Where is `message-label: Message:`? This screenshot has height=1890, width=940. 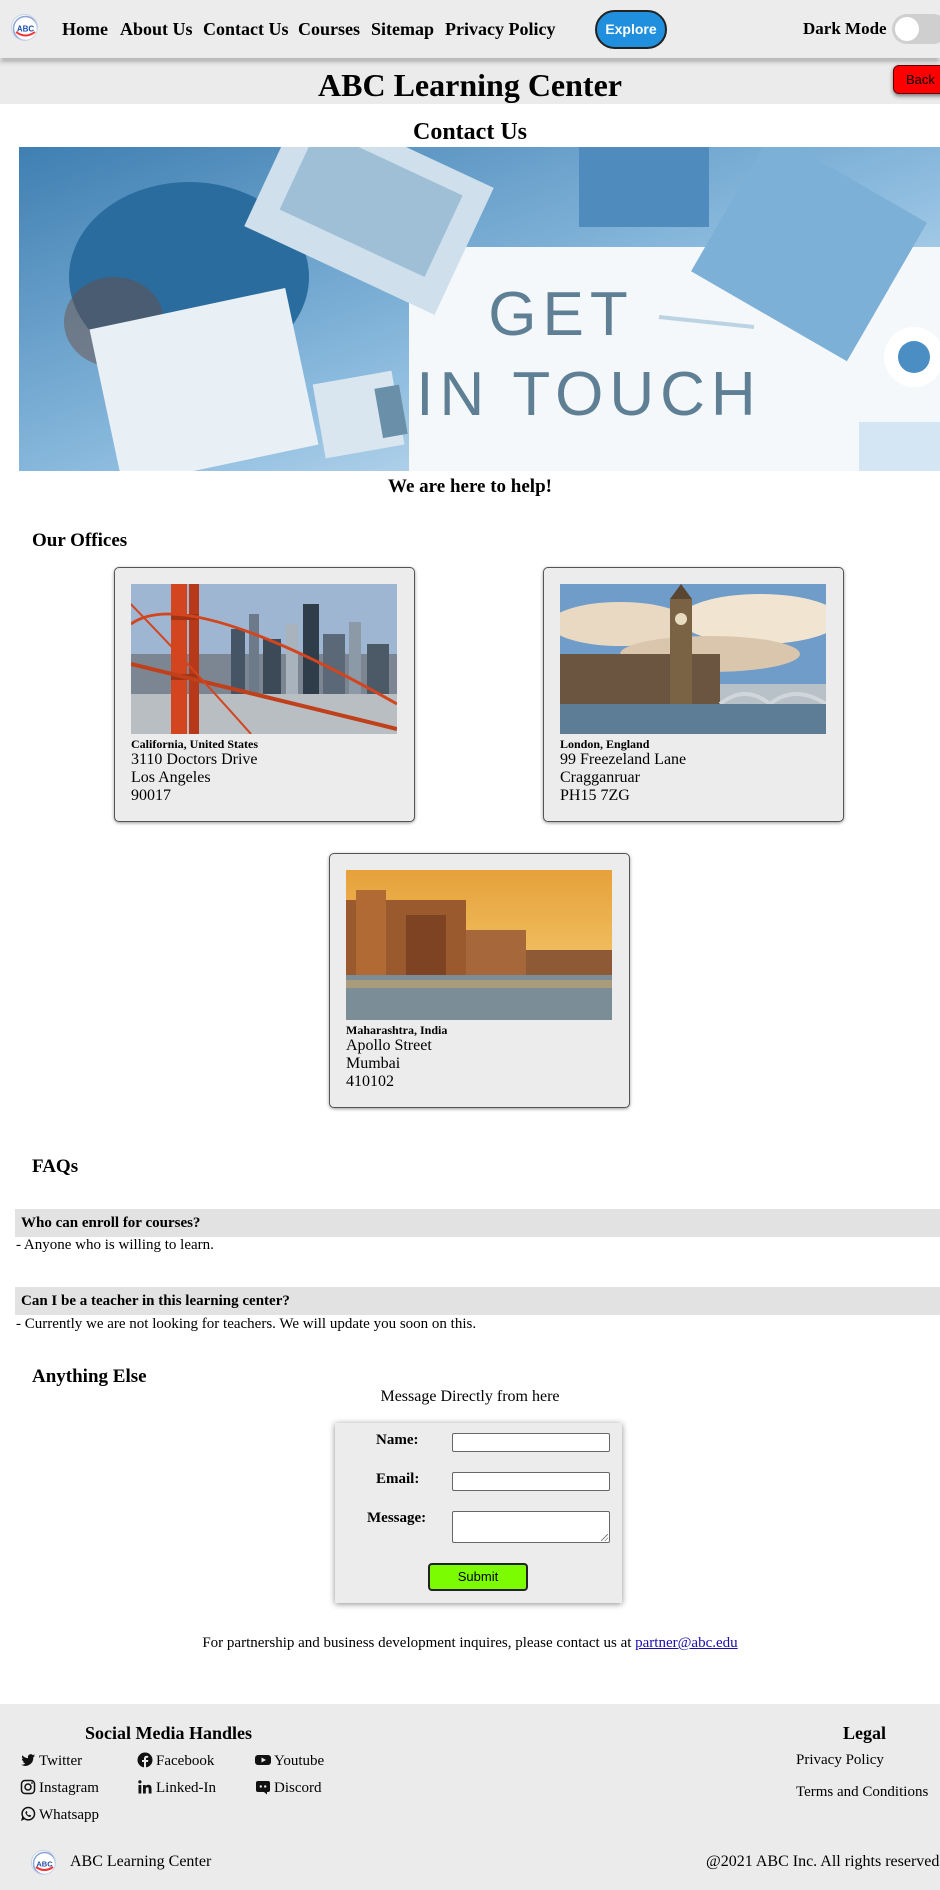
message-label: Message: is located at coordinates (397, 1518).